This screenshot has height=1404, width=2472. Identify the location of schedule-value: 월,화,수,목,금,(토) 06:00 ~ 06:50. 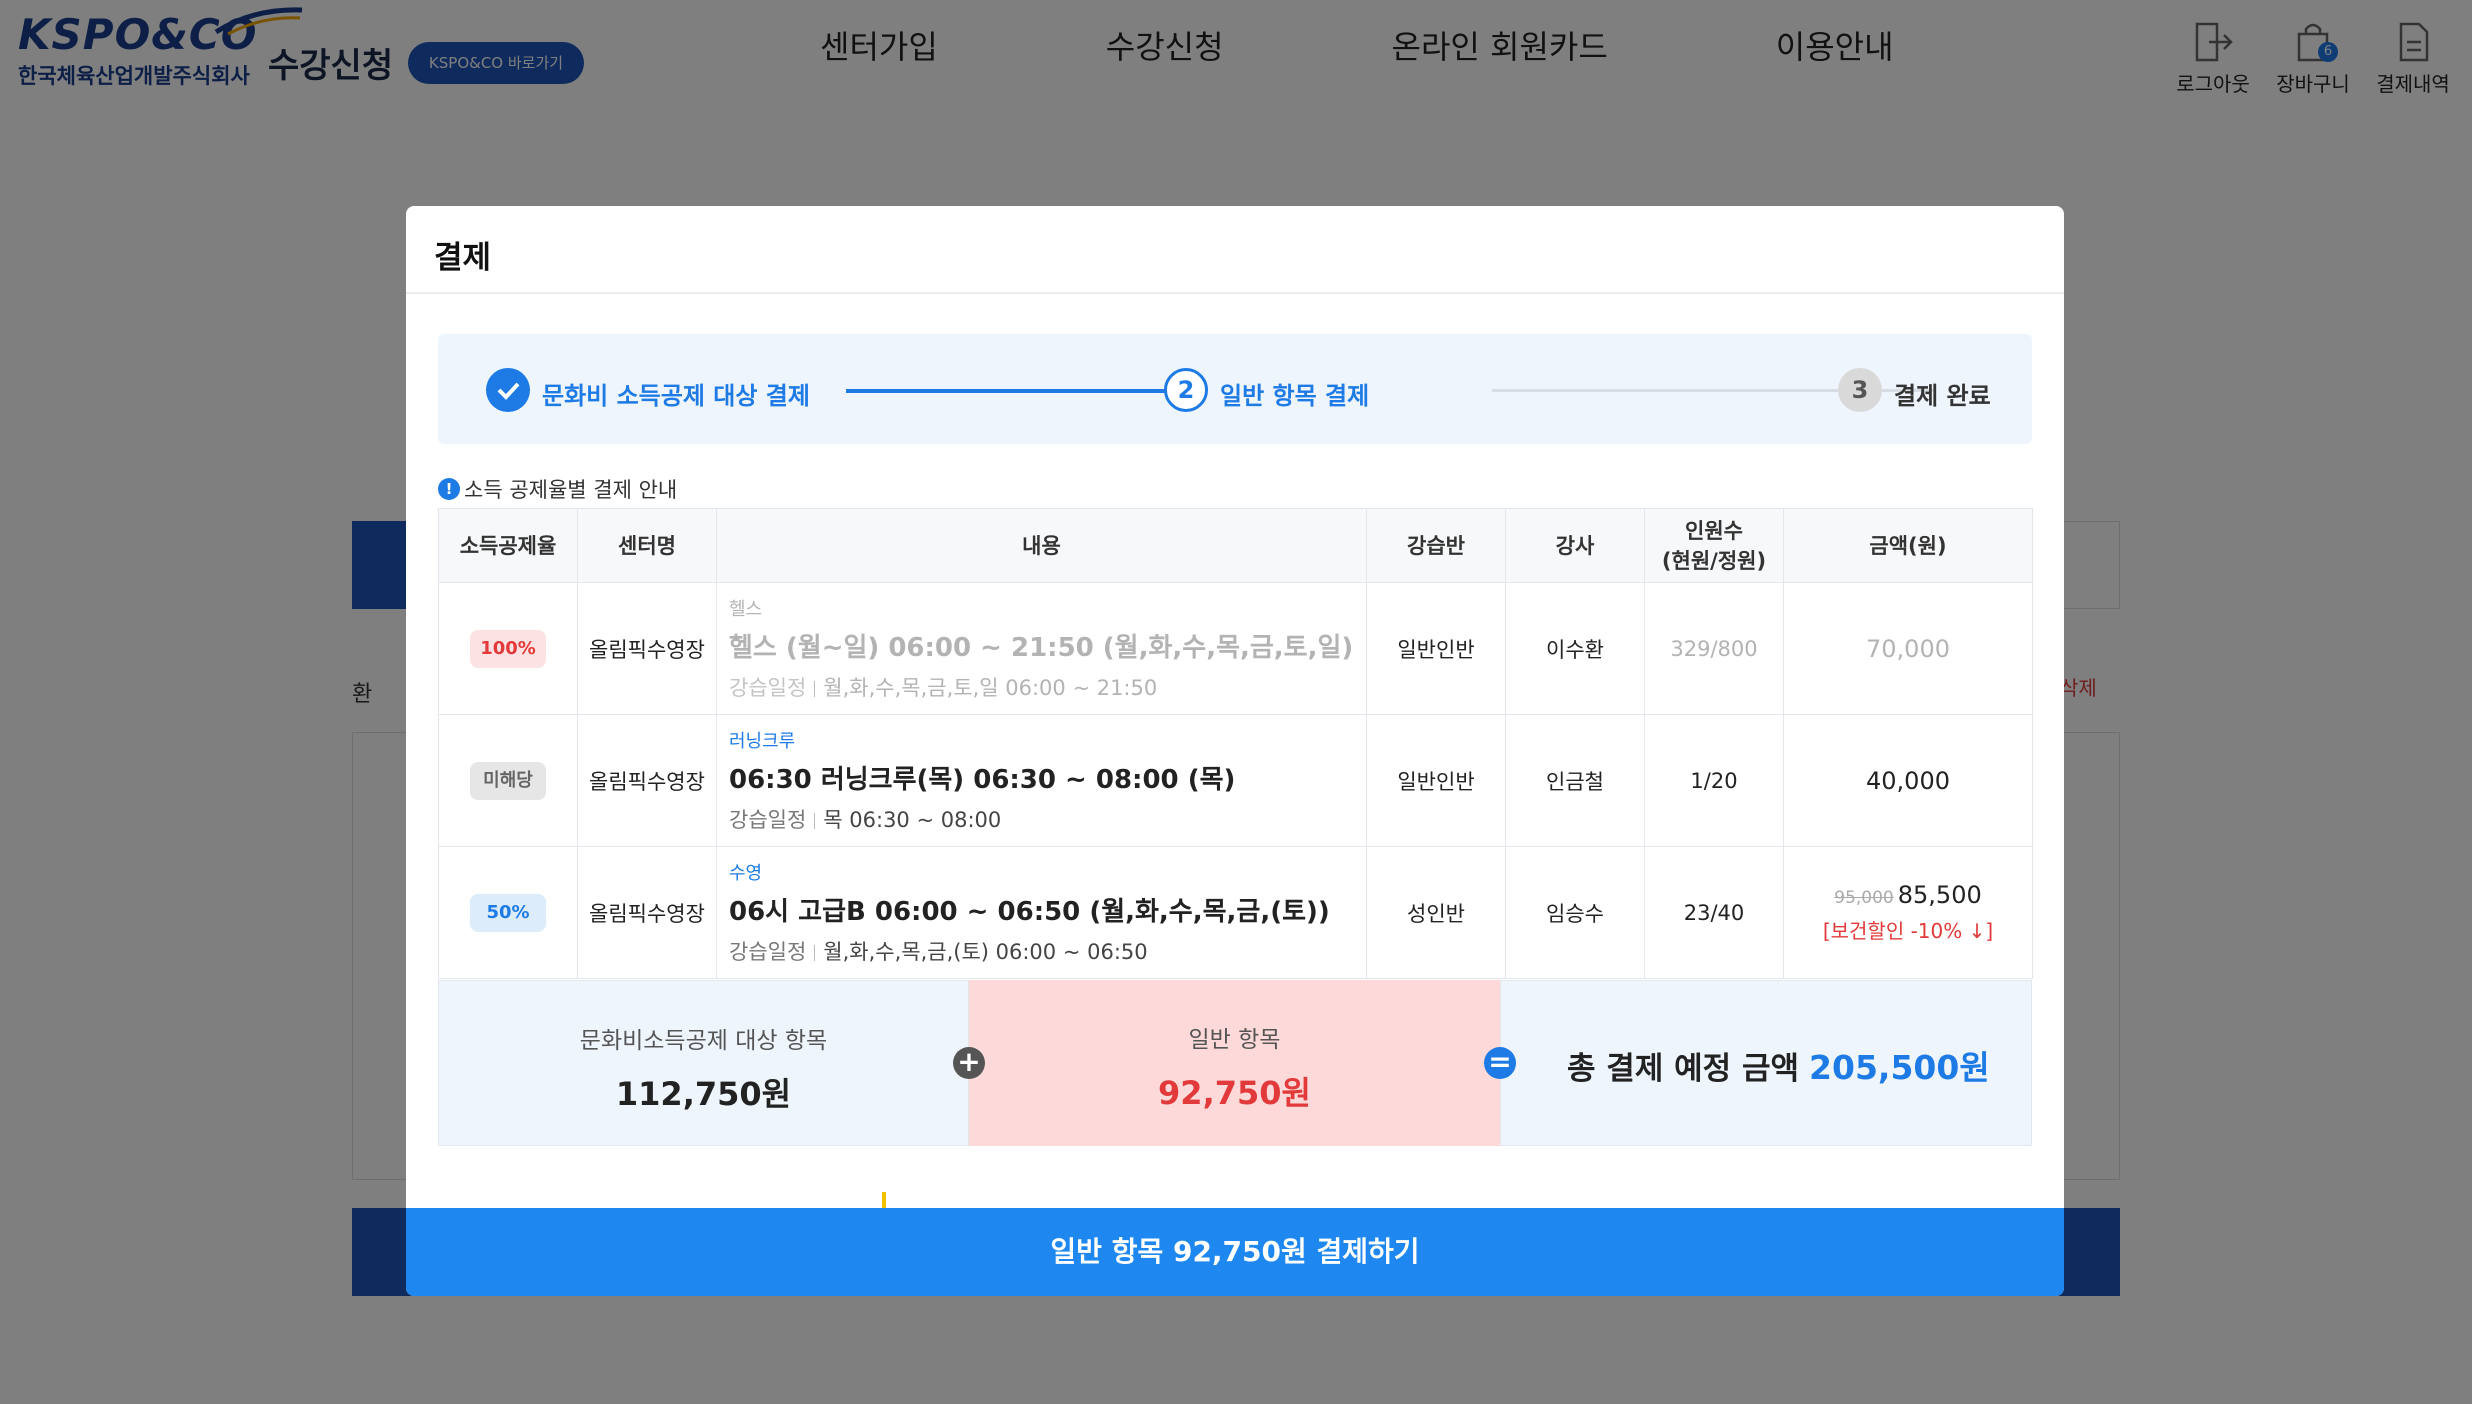
(985, 952).